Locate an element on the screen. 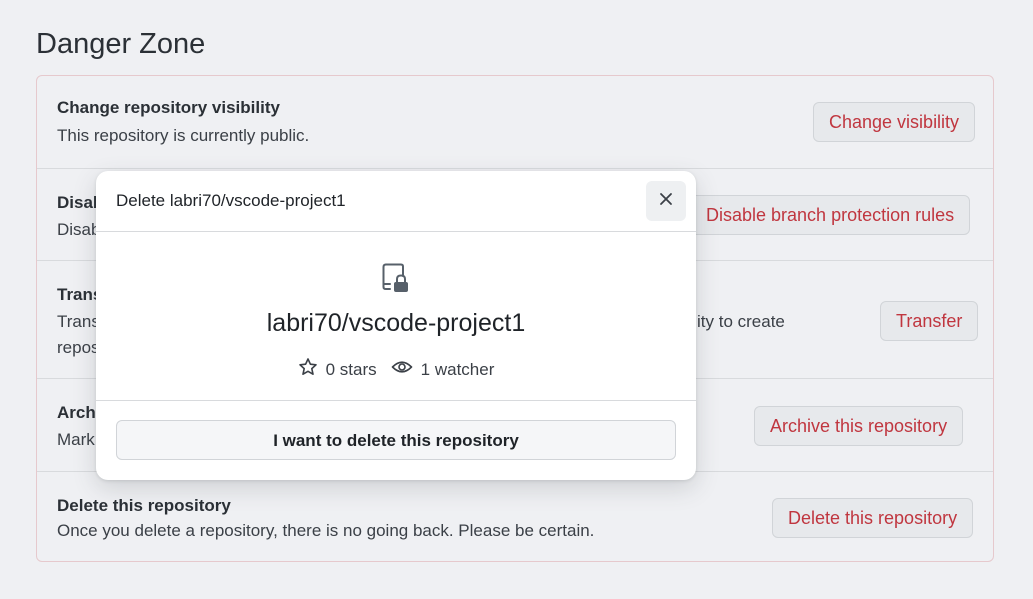 The width and height of the screenshot is (1033, 599). confirm-delete-button: I want to delete this repository is located at coordinates (396, 440).